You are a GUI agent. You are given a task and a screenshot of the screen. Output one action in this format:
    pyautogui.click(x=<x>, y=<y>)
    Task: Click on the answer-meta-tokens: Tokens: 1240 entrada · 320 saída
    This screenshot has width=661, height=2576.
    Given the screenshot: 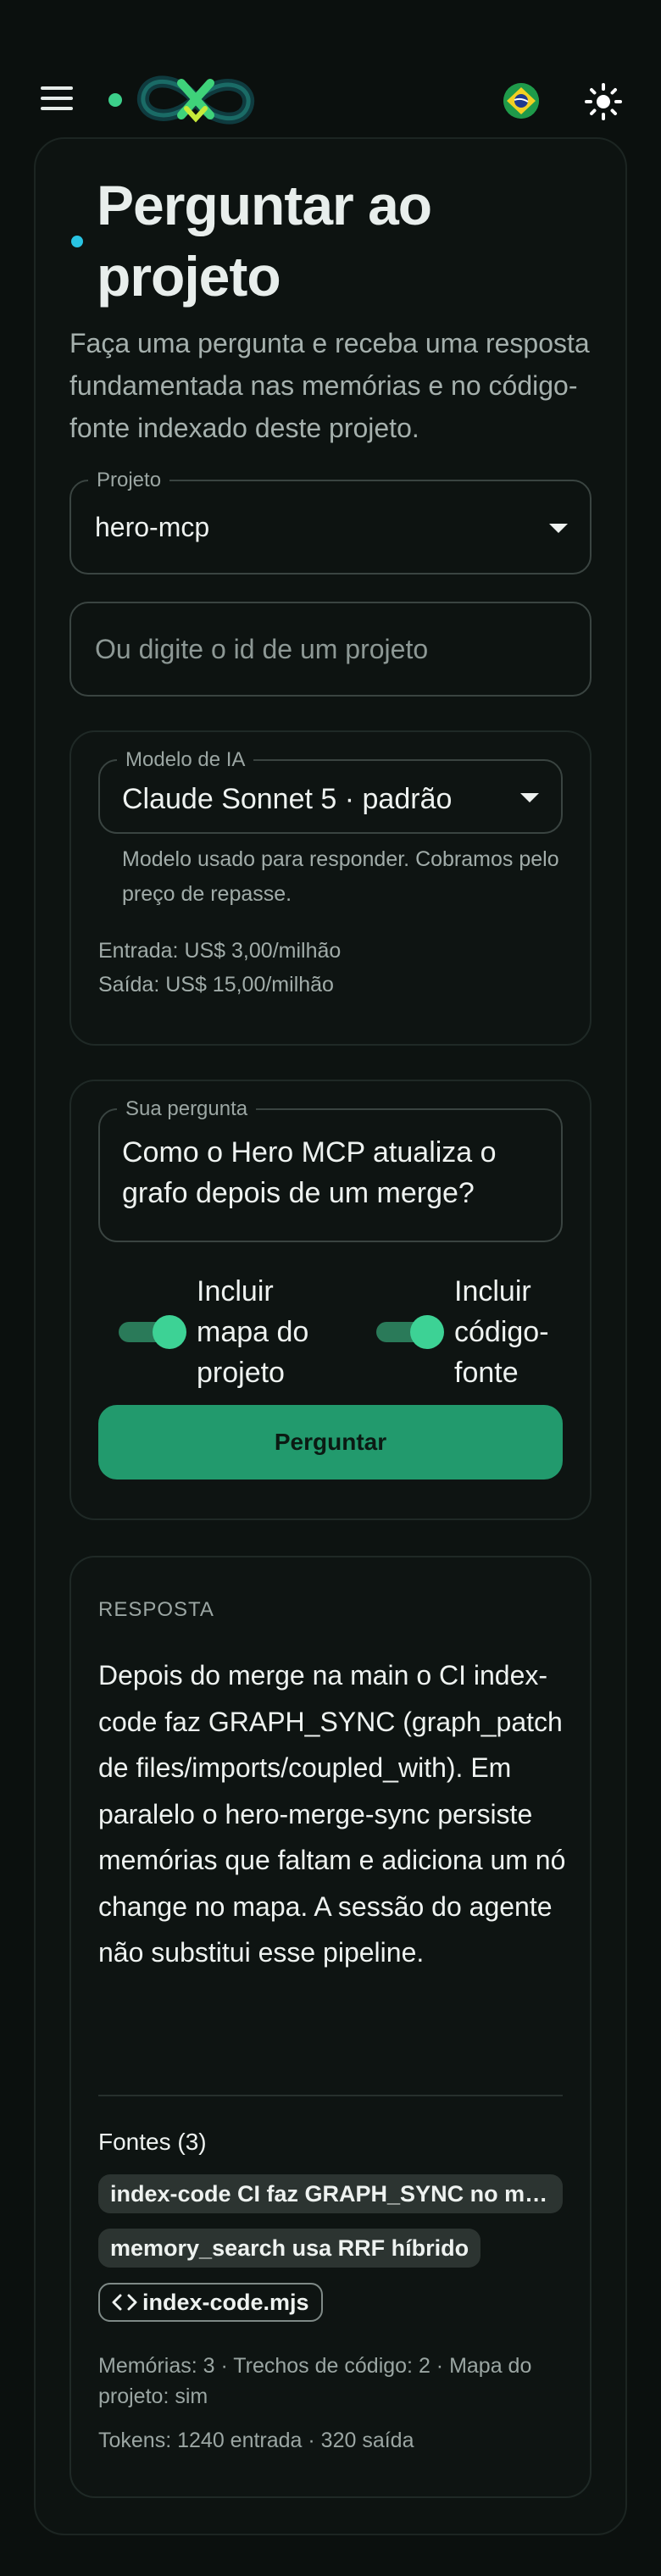 What is the action you would take?
    pyautogui.click(x=256, y=2440)
    